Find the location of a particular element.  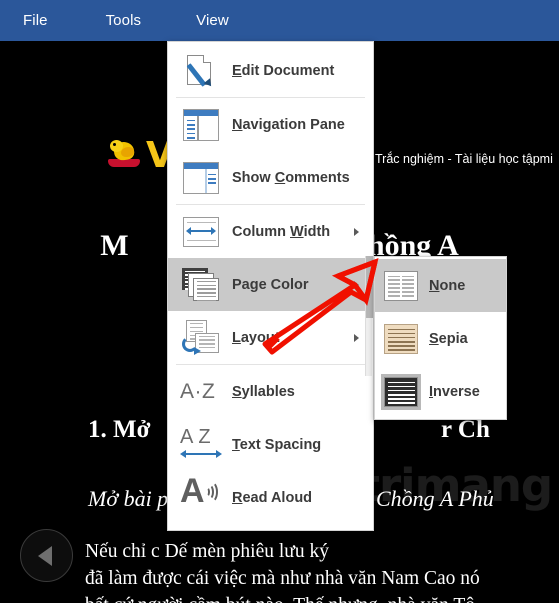

chevron-left-icon is located at coordinates (45, 555).